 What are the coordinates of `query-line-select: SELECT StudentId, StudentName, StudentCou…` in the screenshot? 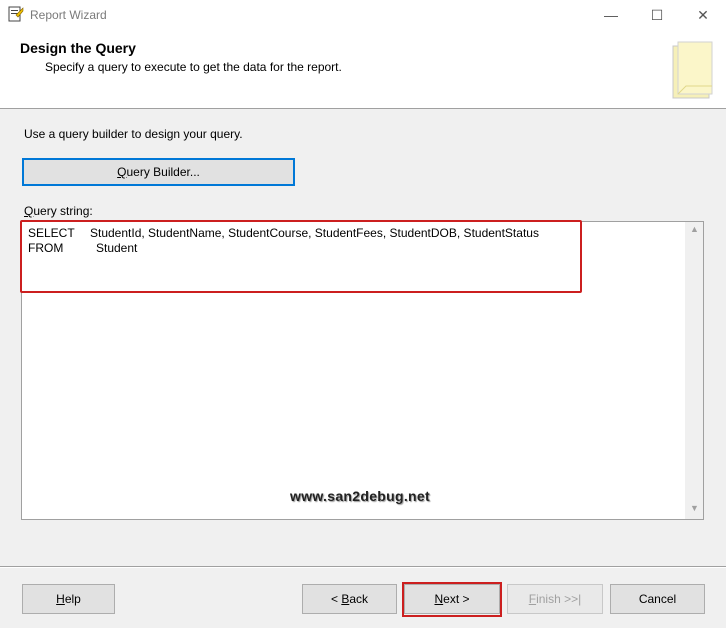 It's located at (283, 233).